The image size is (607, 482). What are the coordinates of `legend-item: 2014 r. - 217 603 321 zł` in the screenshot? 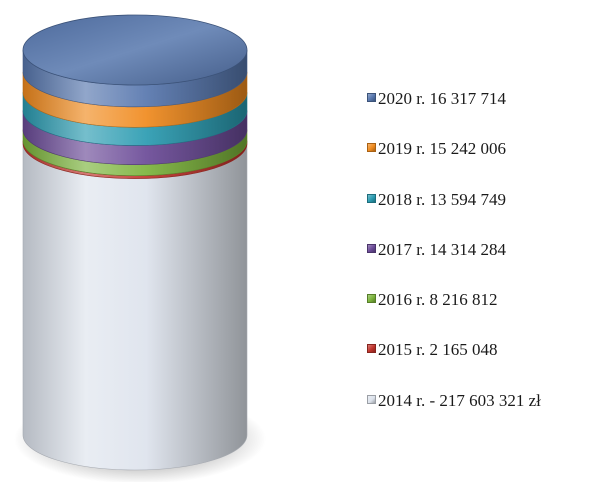 It's located at (487, 400).